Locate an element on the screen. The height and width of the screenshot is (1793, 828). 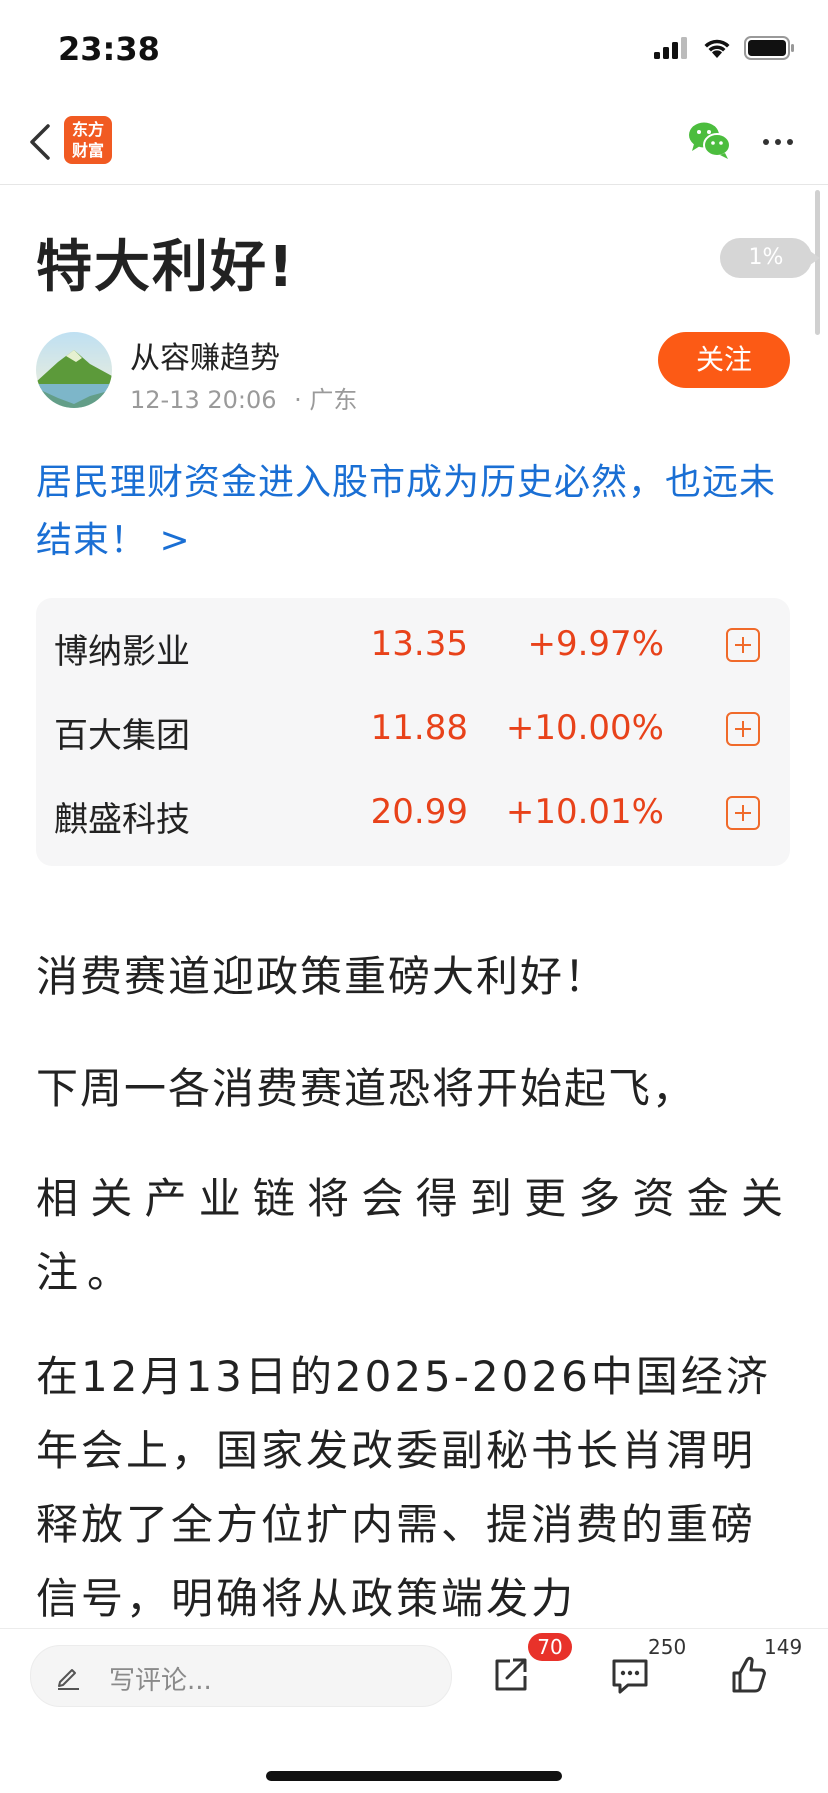
author-avatar is located at coordinates (74, 370).